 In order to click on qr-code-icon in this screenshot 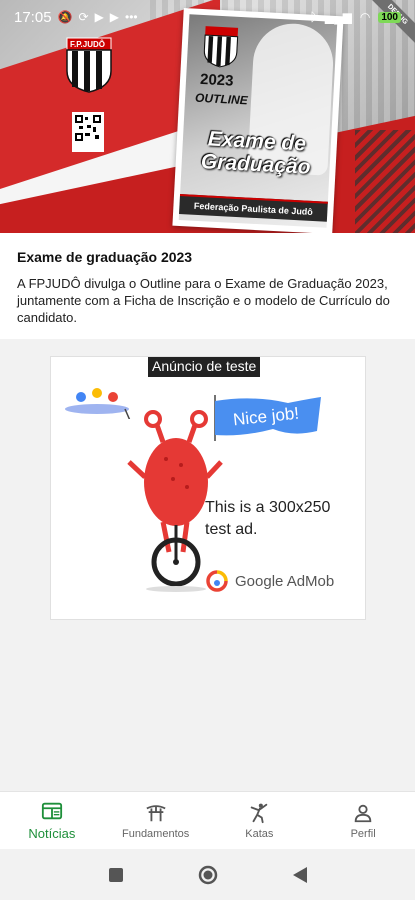, I will do `click(88, 132)`.